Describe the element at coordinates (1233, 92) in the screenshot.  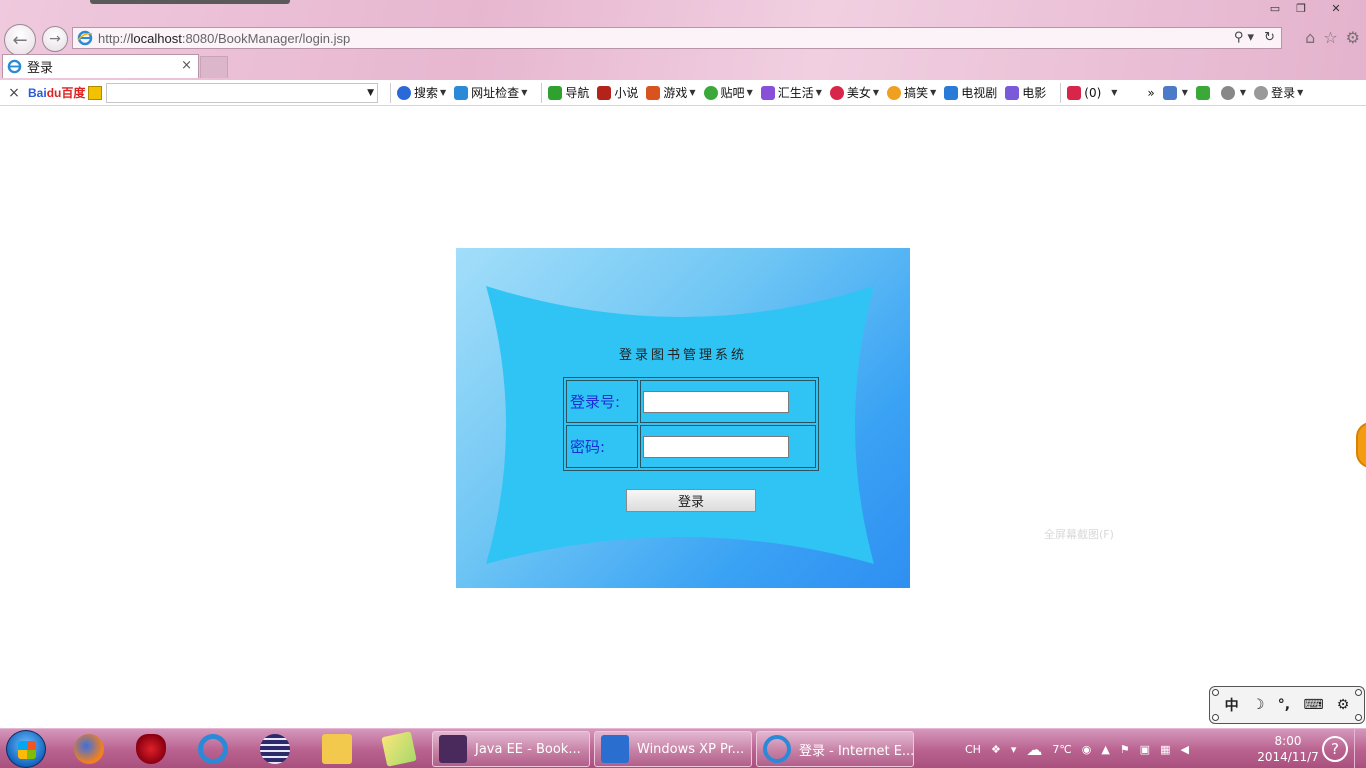
I see `toolbar-settings: ▼` at that location.